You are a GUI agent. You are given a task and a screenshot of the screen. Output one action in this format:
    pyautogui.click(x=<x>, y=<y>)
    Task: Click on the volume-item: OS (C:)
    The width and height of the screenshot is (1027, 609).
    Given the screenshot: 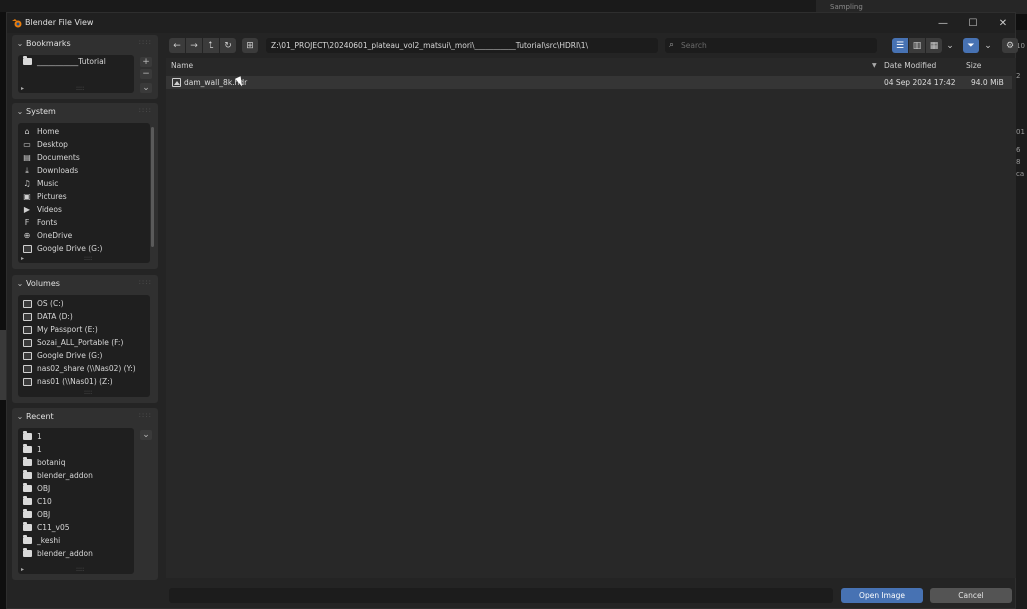 What is the action you would take?
    pyautogui.click(x=84, y=303)
    